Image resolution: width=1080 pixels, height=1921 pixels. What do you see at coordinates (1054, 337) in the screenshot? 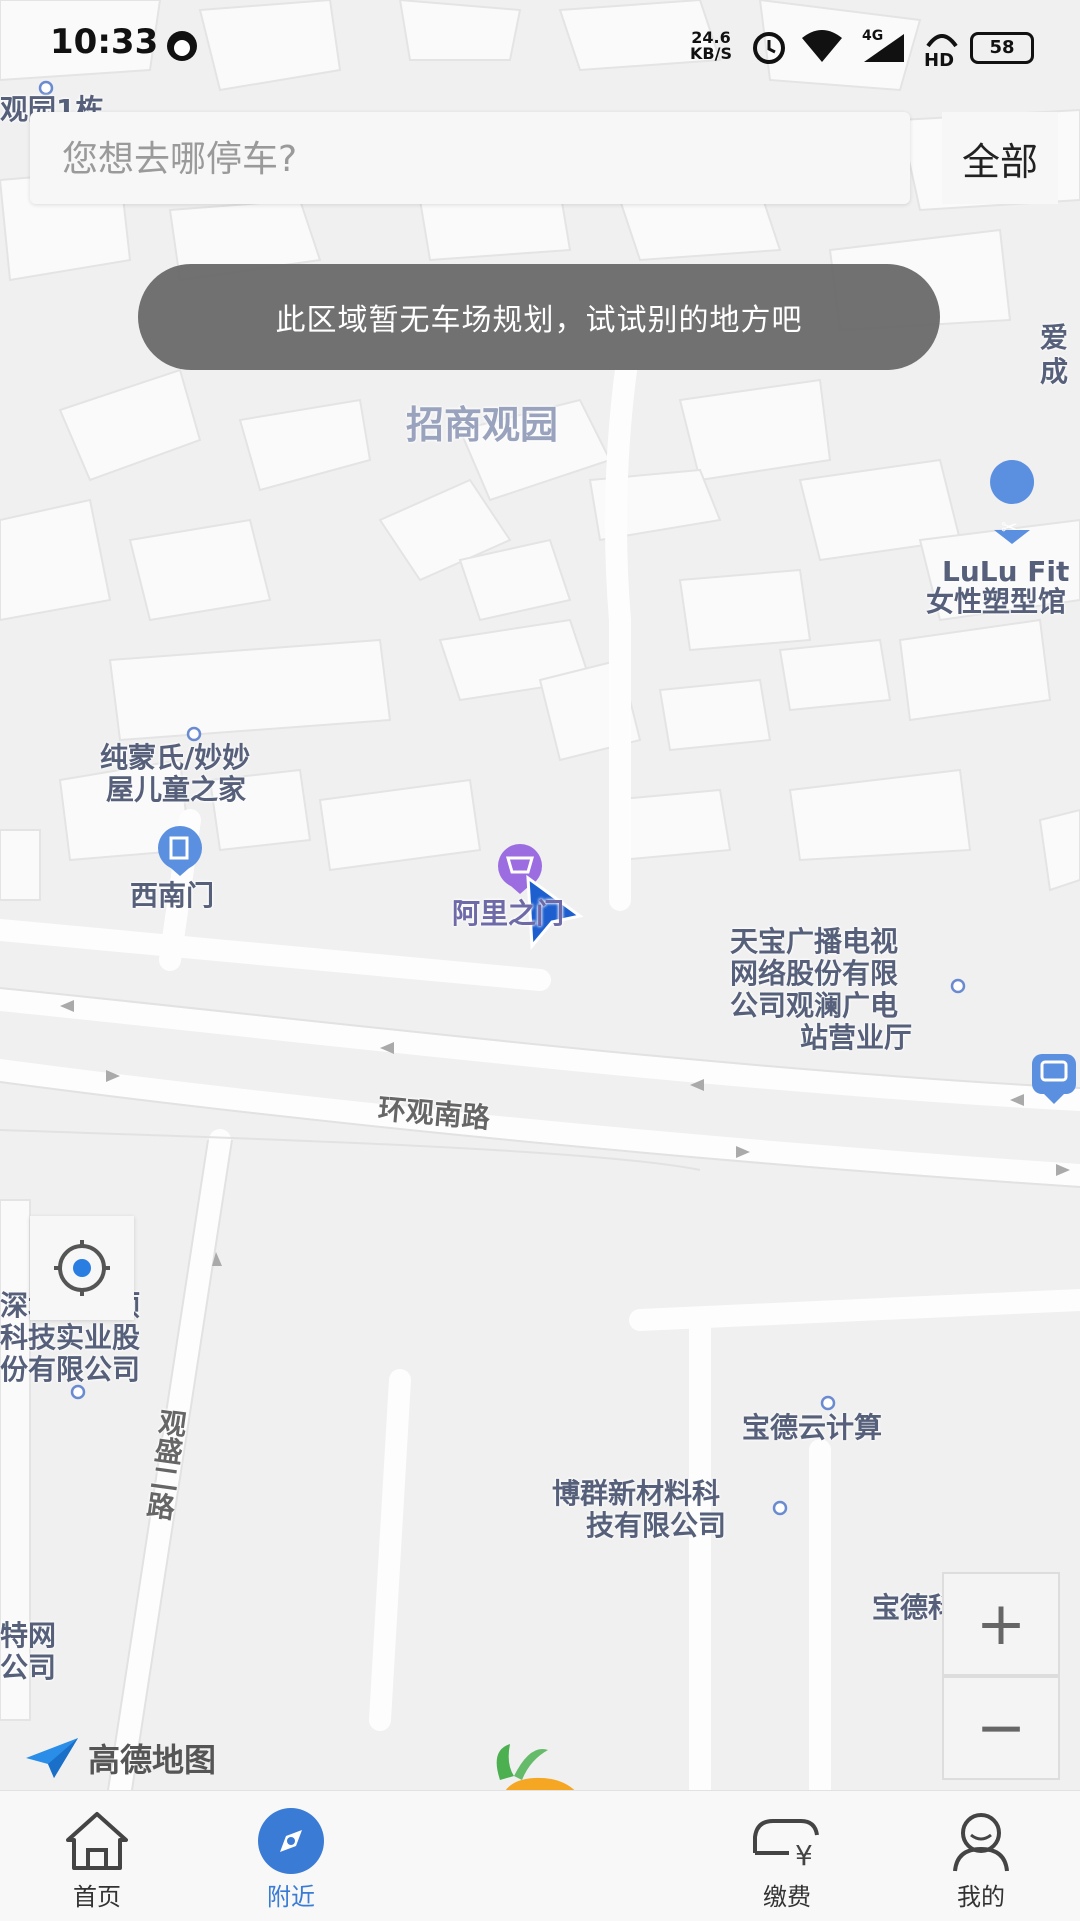
I see `map-label-poi: 爱` at bounding box center [1054, 337].